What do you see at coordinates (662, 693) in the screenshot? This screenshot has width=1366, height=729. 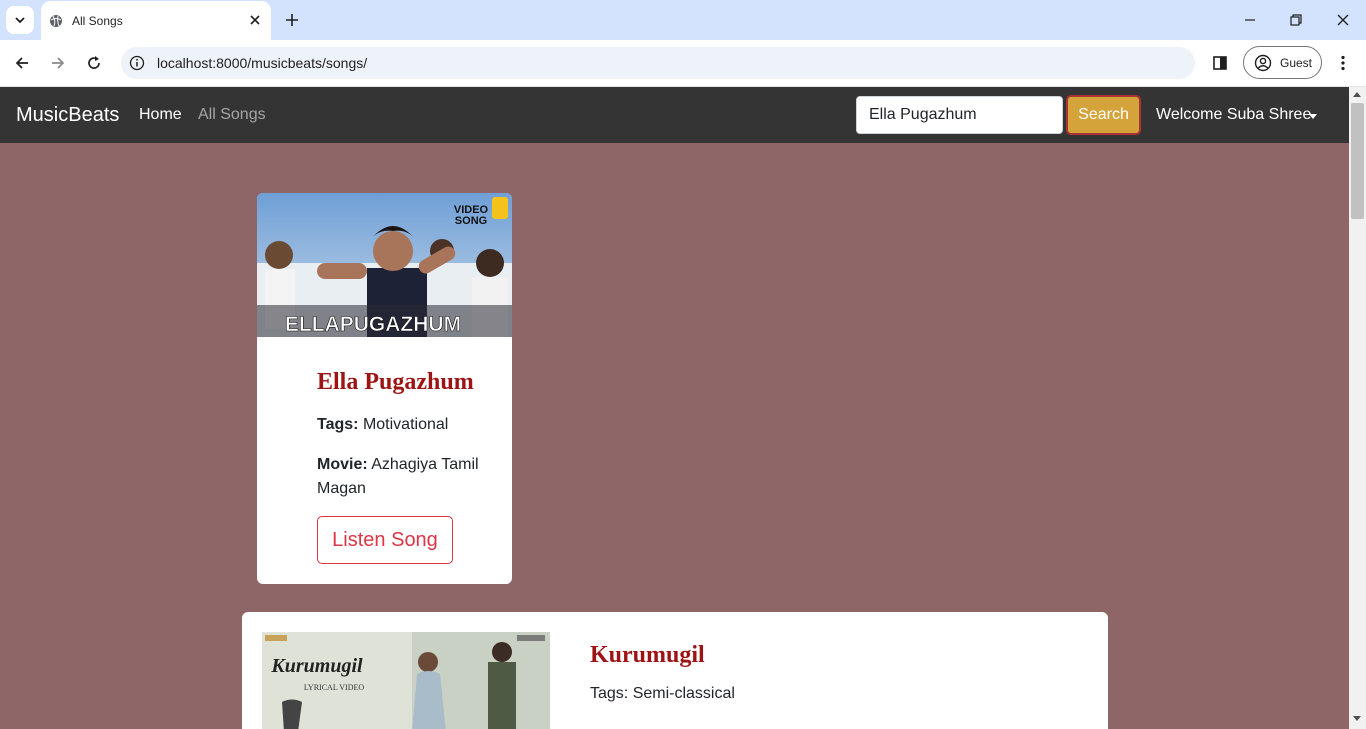 I see `song-tags: Tags: Semi-classical` at bounding box center [662, 693].